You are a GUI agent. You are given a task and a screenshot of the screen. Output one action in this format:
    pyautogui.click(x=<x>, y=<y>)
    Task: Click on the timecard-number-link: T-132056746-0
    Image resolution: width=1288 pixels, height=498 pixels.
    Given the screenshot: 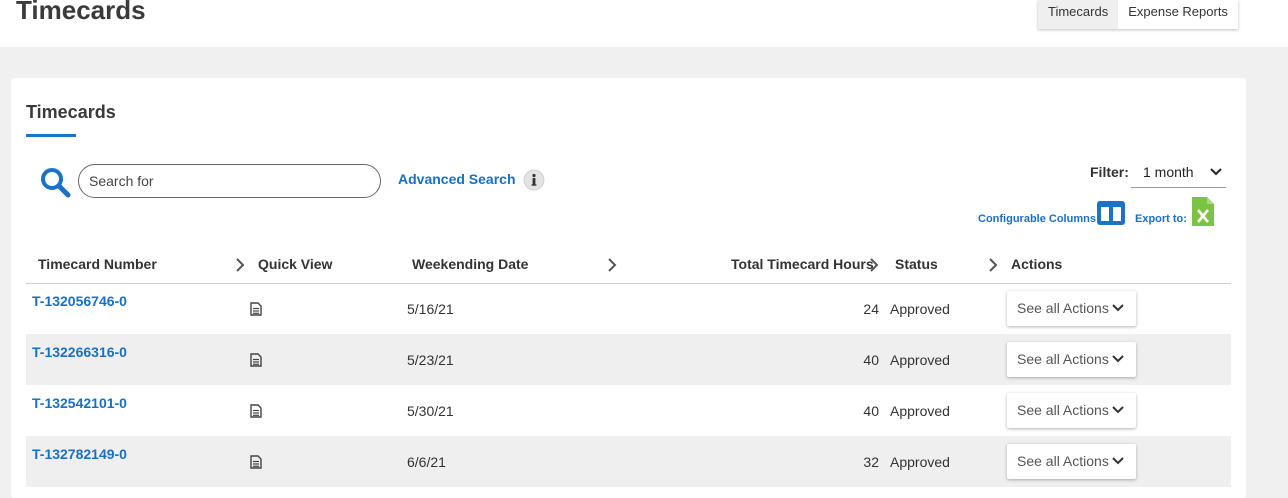 What is the action you would take?
    pyautogui.click(x=79, y=301)
    